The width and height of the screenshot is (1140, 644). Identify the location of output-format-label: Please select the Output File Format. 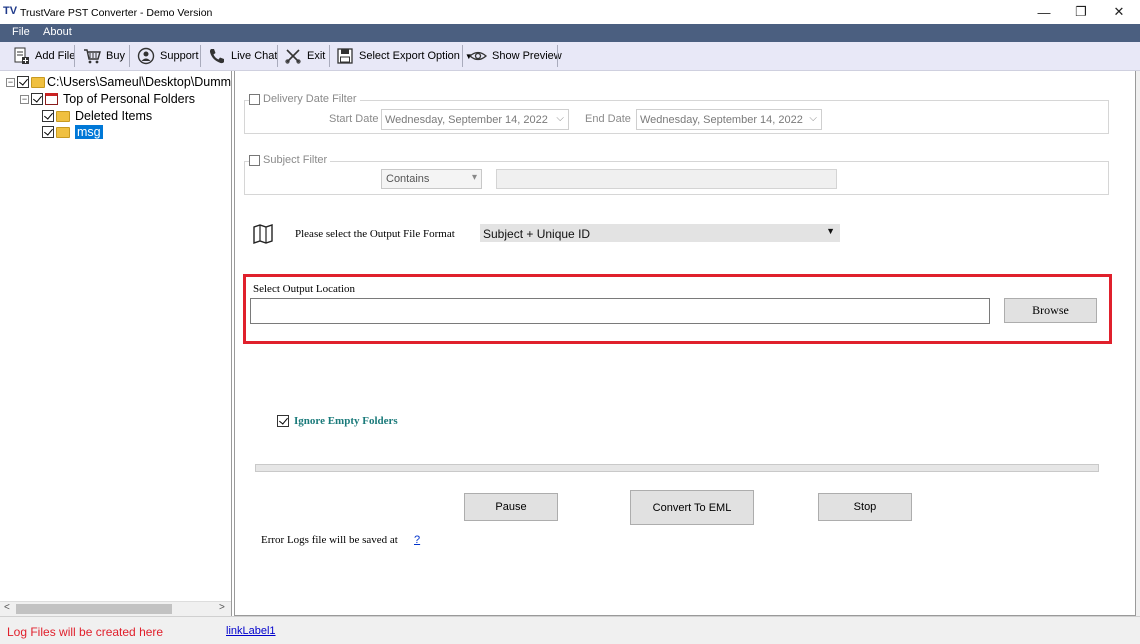
(375, 234).